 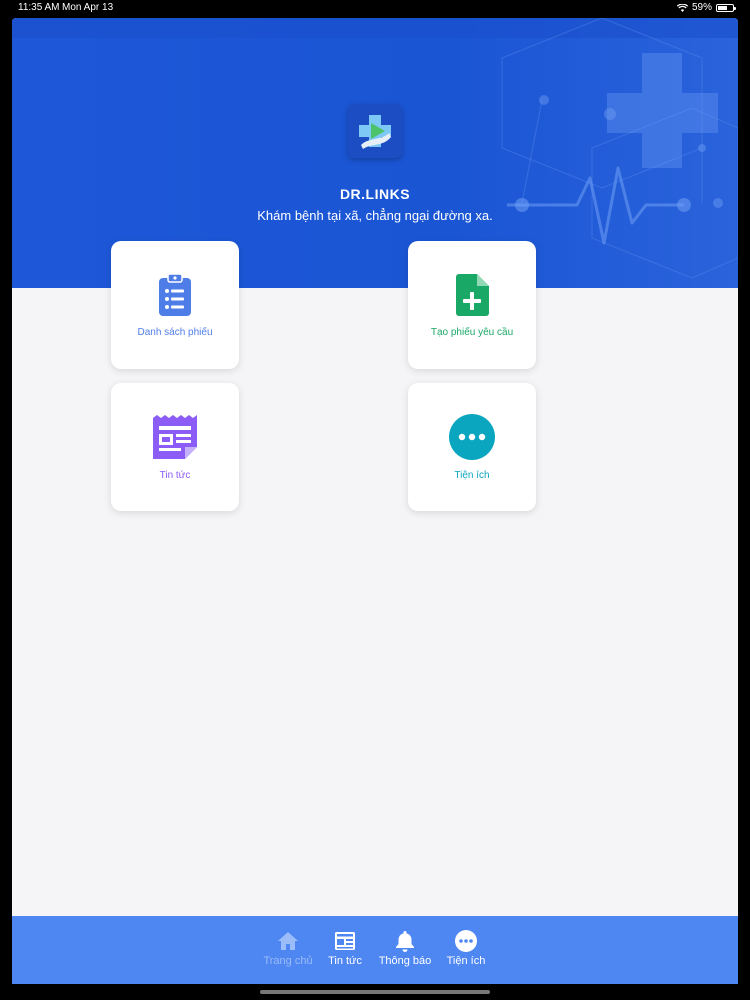 I want to click on more-circle-icon, so click(x=472, y=436).